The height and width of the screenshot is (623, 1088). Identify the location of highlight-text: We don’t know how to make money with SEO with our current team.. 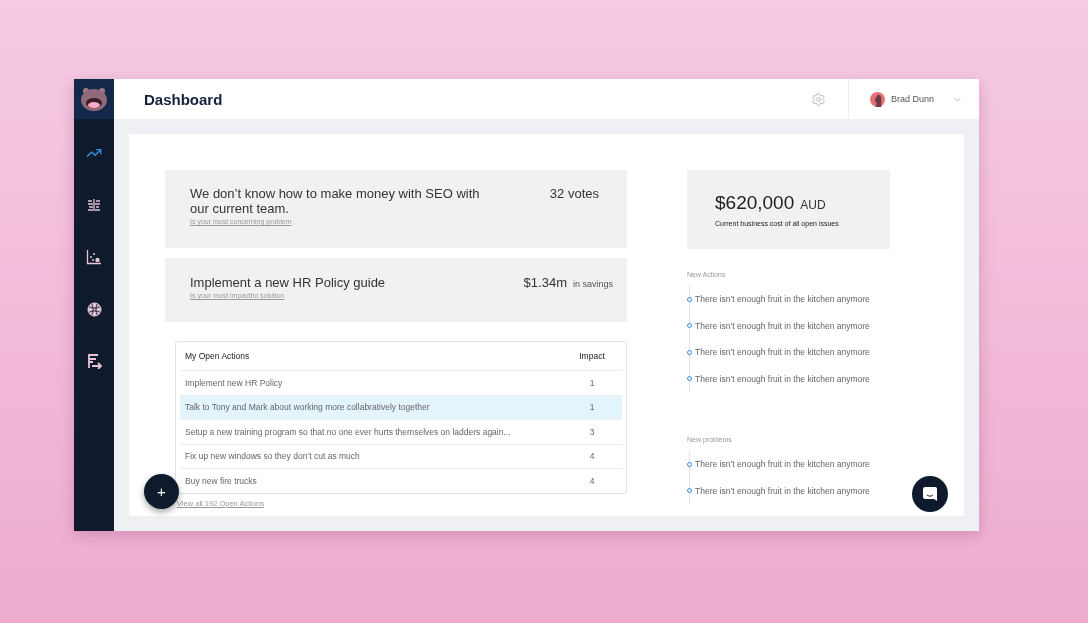
(335, 201).